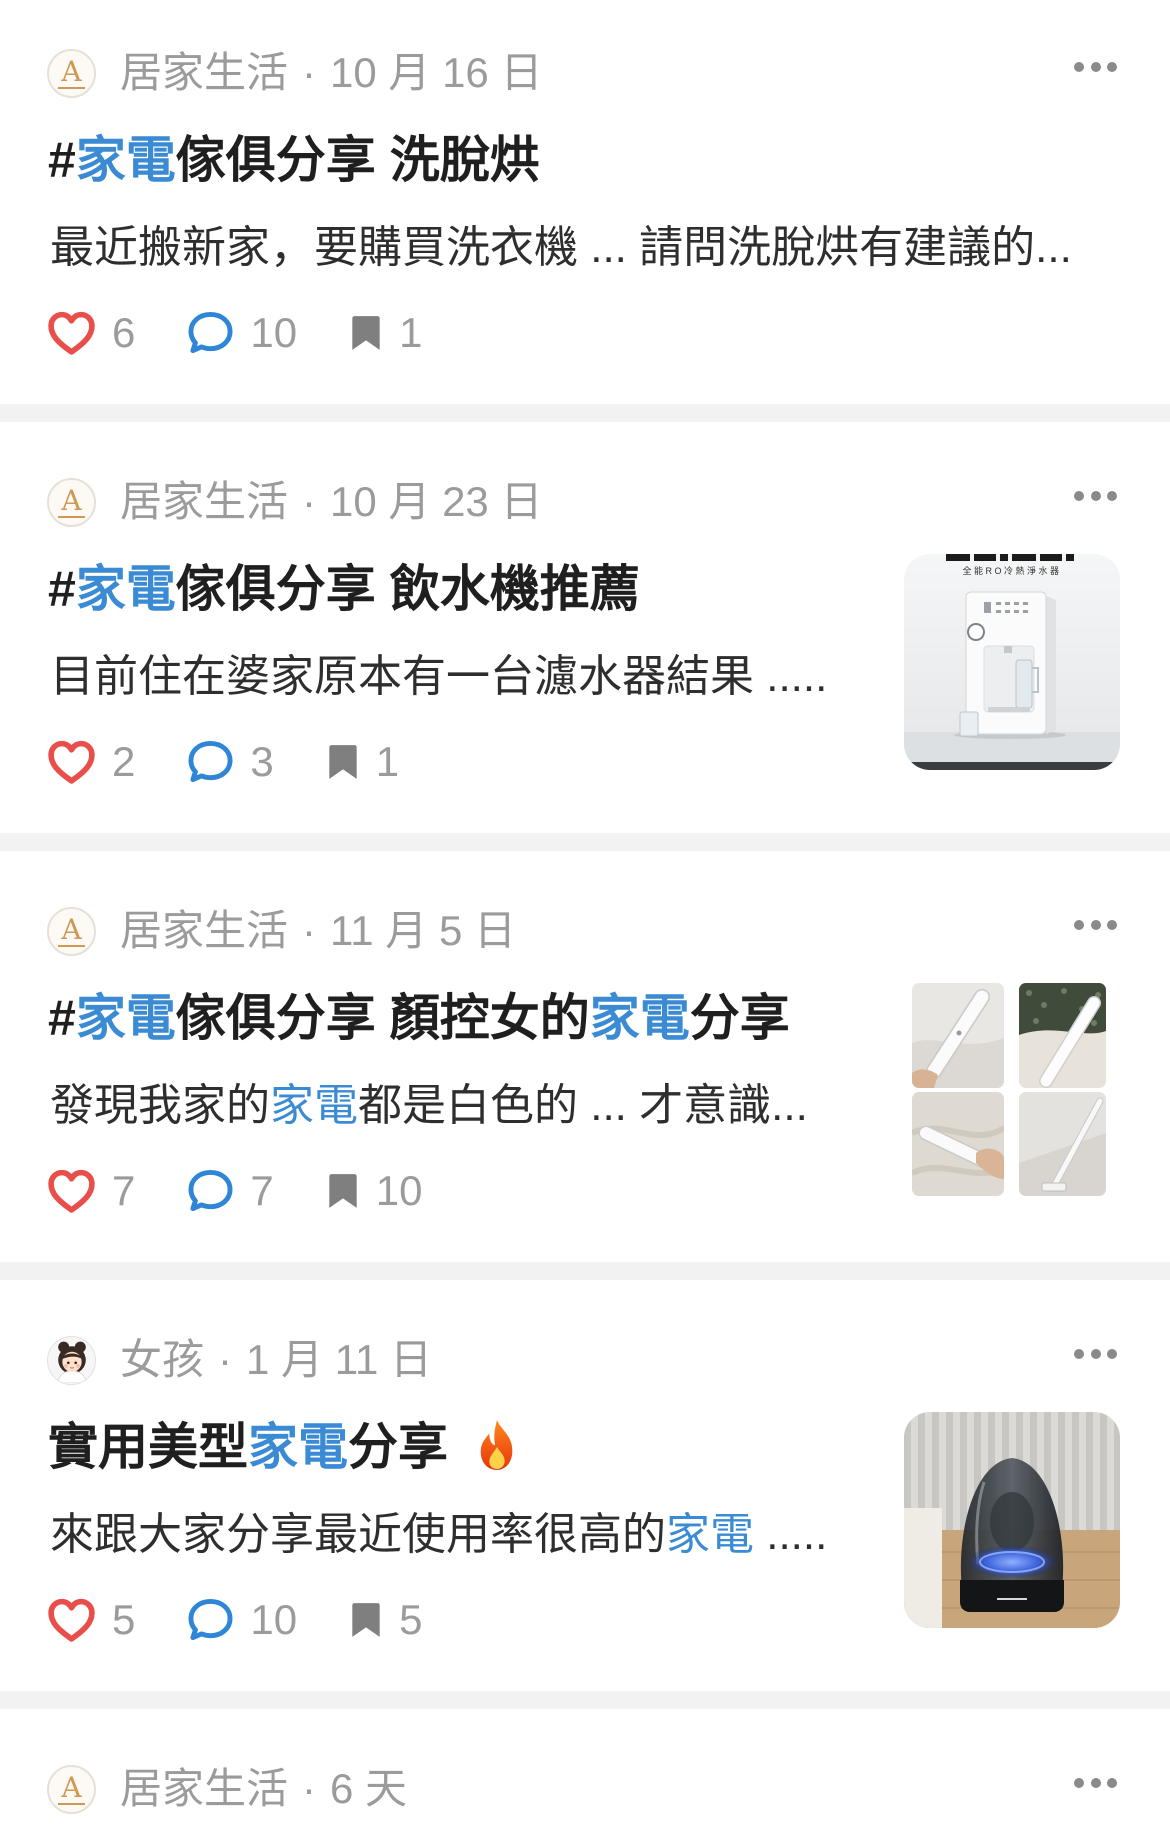 Image resolution: width=1170 pixels, height=1838 pixels. Describe the element at coordinates (343, 1191) in the screenshot. I see `bookmark-icon` at that location.